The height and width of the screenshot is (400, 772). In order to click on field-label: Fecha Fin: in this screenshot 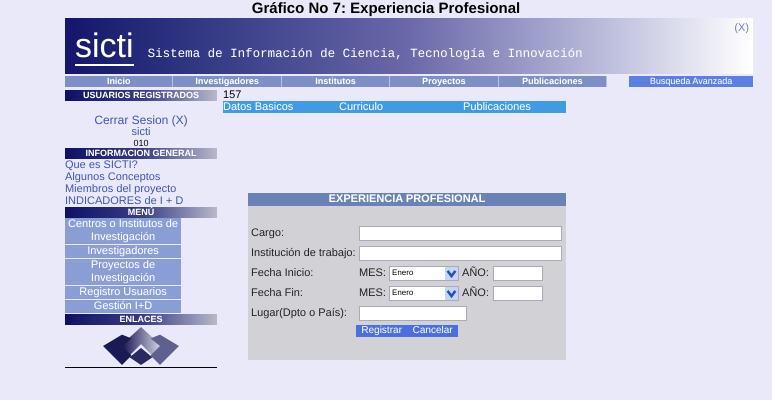, I will do `click(277, 293)`.